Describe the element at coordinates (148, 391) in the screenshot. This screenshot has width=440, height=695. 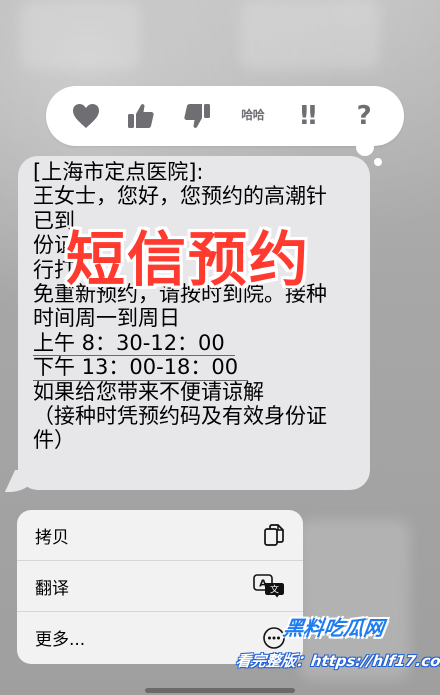
I see `message-line: 如果给您带来不便请谅解` at that location.